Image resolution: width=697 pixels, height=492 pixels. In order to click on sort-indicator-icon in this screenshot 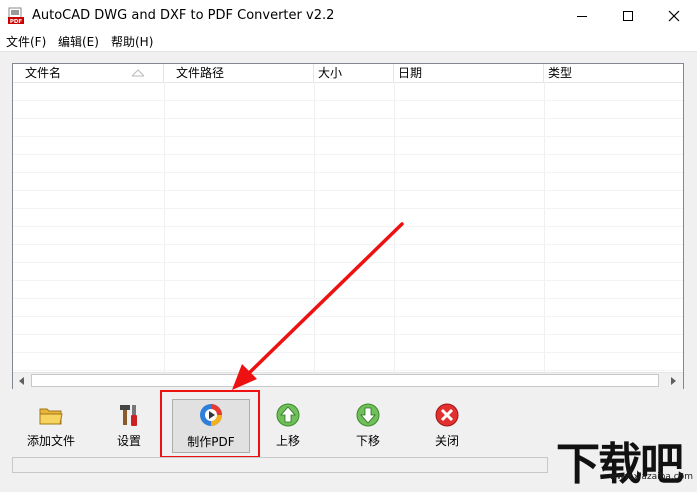, I will do `click(138, 73)`.